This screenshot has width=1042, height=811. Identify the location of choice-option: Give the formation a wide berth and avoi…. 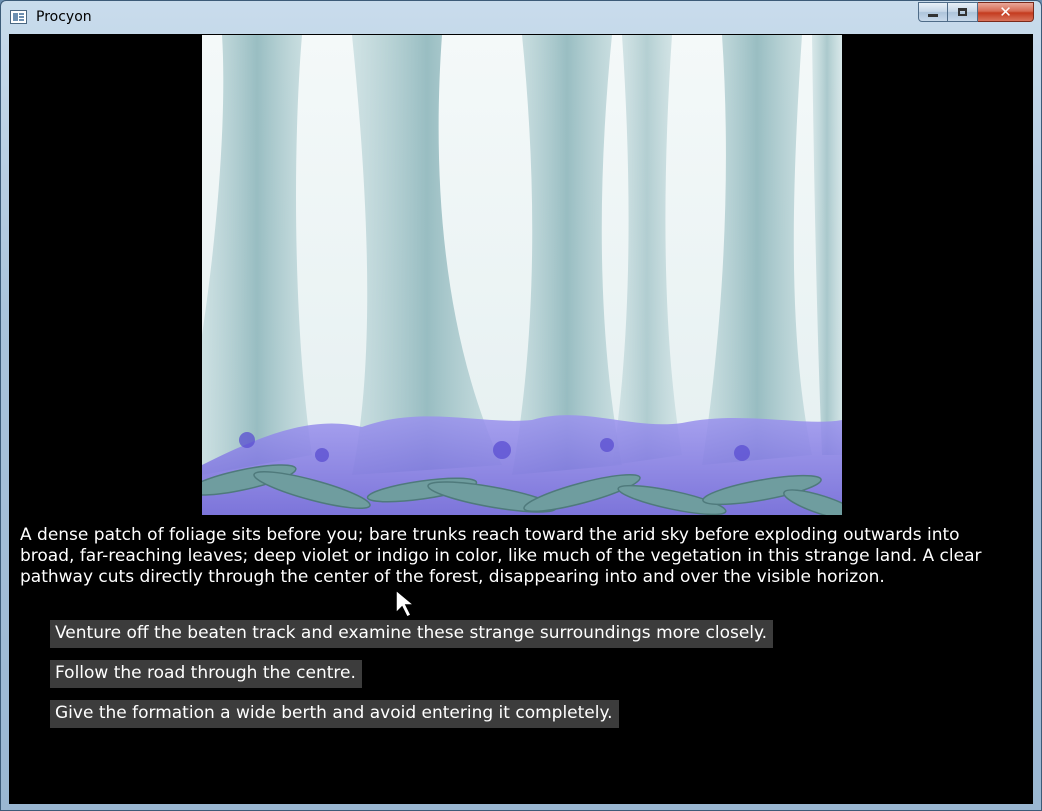
(334, 714).